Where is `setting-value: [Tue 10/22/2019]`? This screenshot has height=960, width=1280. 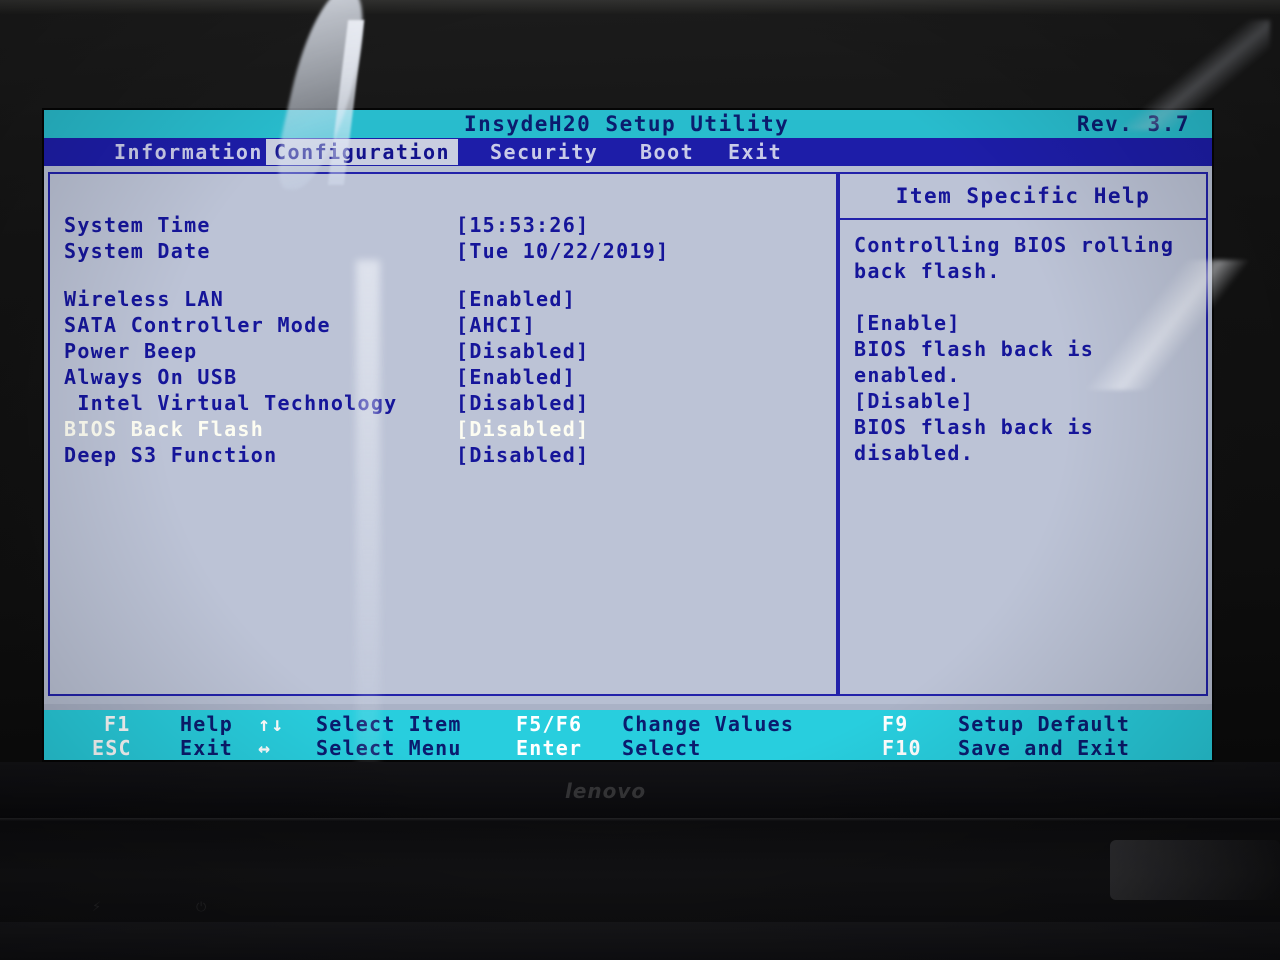
setting-value: [Tue 10/22/2019] is located at coordinates (562, 251).